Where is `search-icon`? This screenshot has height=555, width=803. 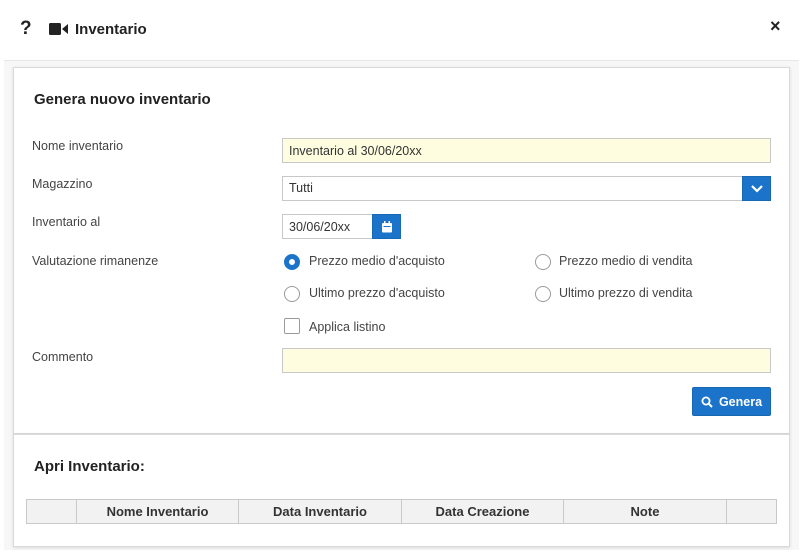
search-icon is located at coordinates (707, 402).